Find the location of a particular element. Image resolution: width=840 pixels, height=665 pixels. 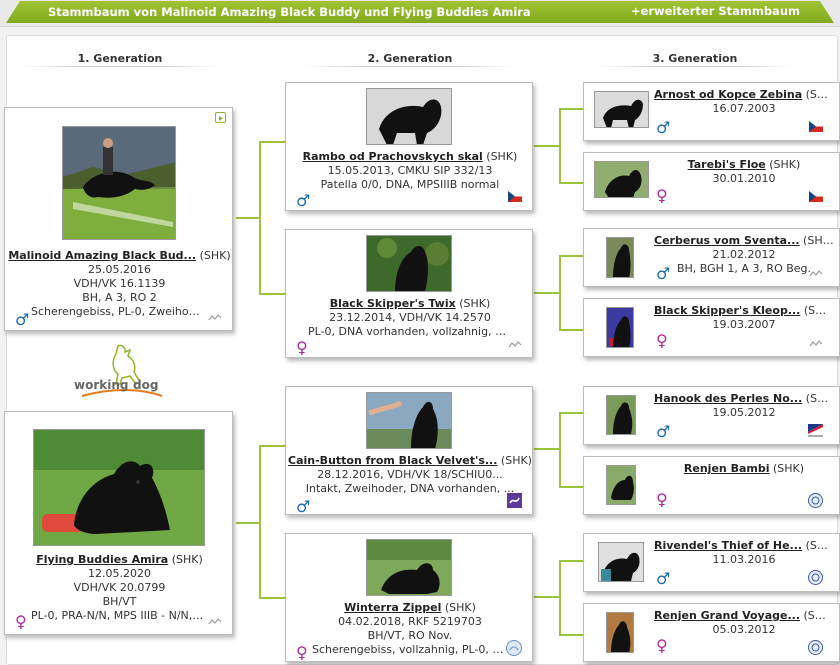

titles: BH, BGH 1, A 3, RO Beg. is located at coordinates (744, 268).